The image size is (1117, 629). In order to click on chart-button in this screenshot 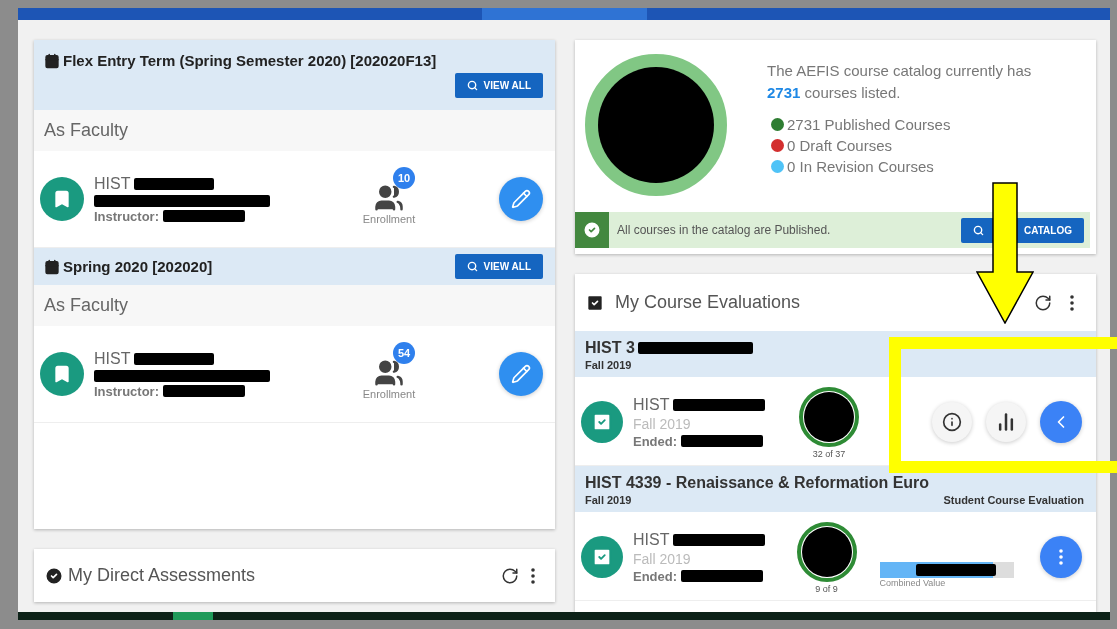, I will do `click(1006, 422)`.